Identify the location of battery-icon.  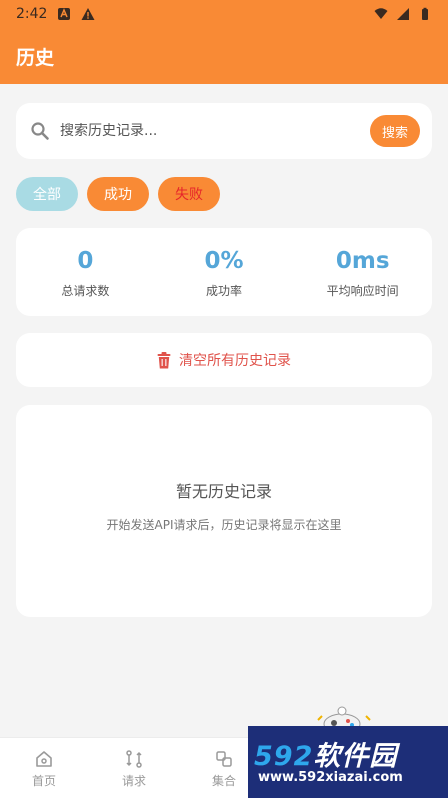
(425, 13).